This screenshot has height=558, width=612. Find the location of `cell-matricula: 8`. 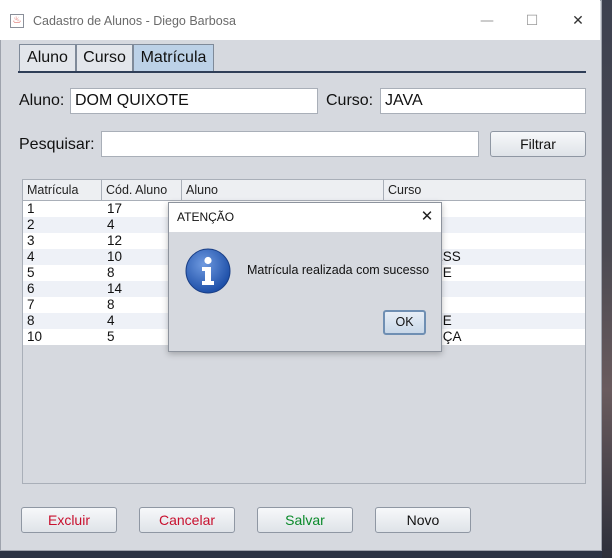

cell-matricula: 8 is located at coordinates (31, 320).